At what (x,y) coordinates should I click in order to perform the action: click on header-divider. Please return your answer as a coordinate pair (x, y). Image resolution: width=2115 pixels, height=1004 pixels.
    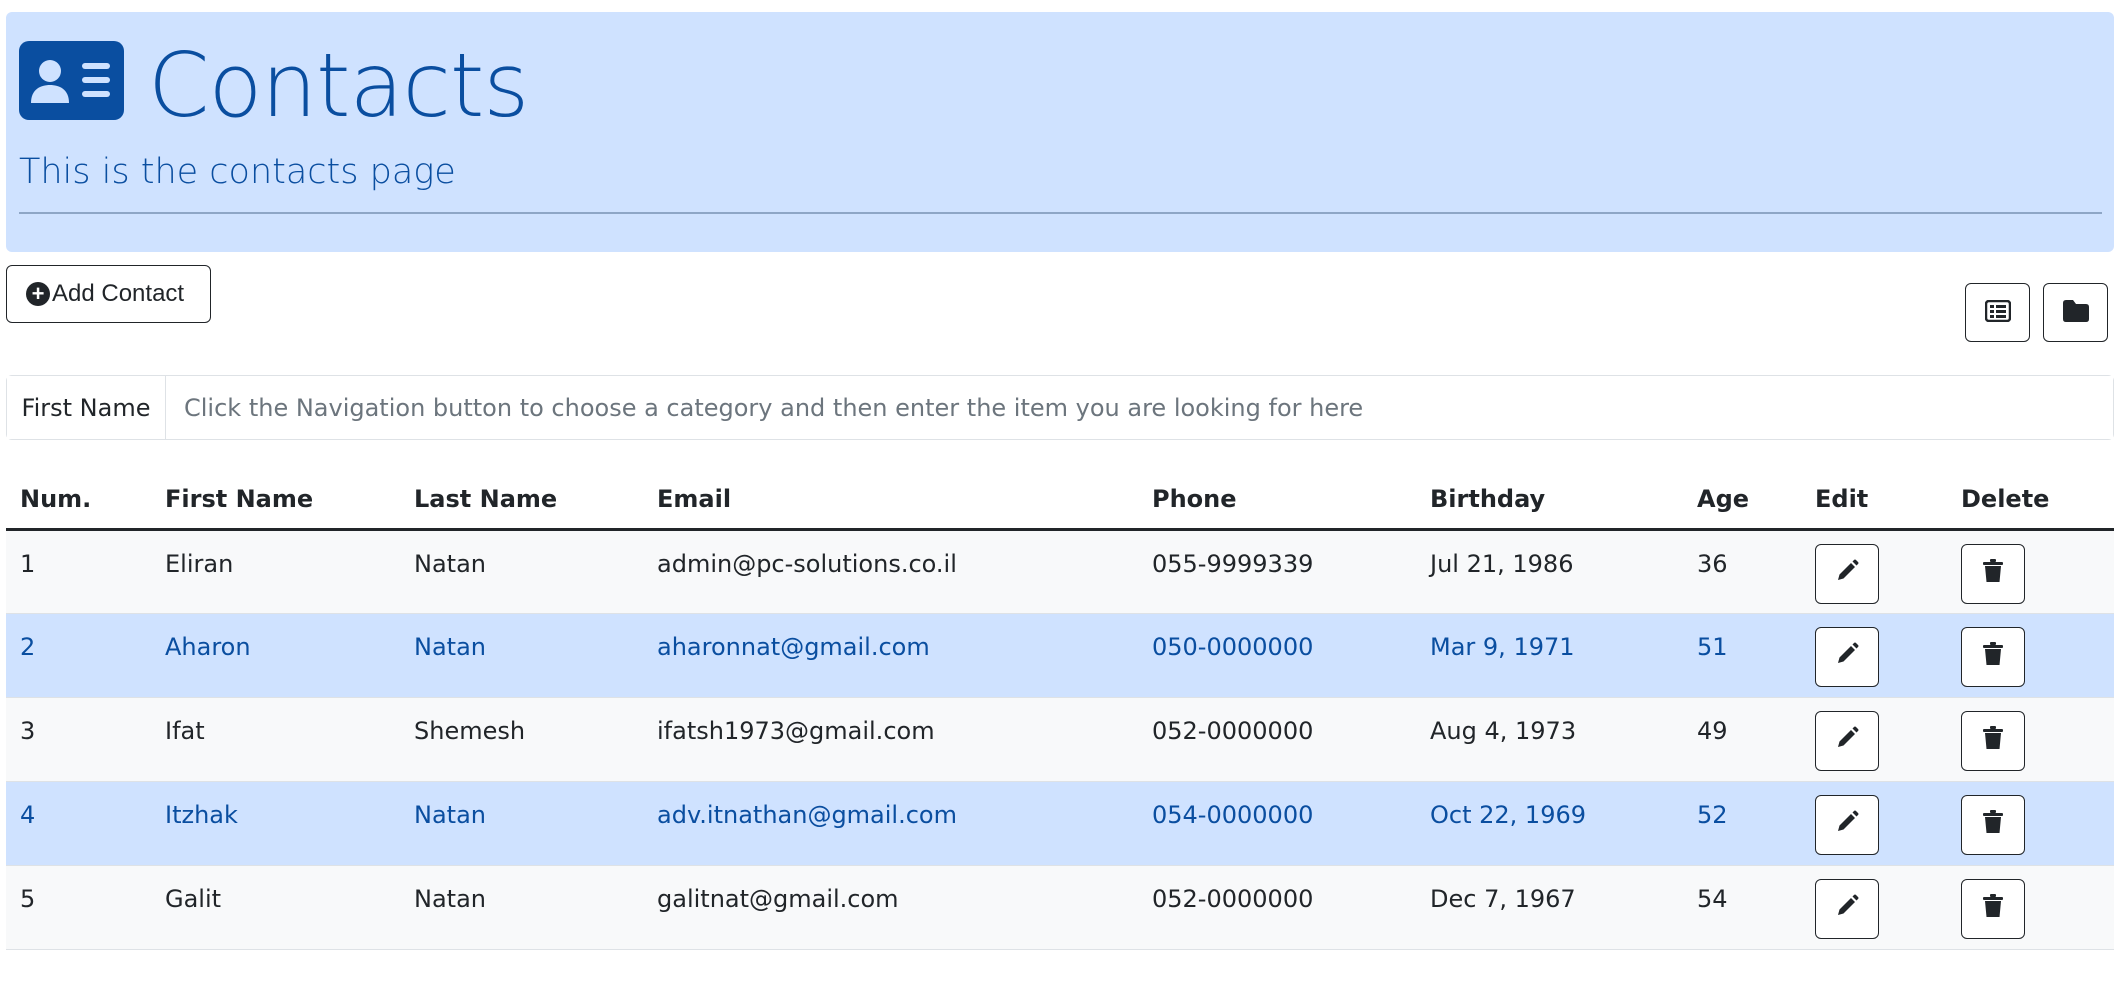
    Looking at the image, I should click on (1060, 213).